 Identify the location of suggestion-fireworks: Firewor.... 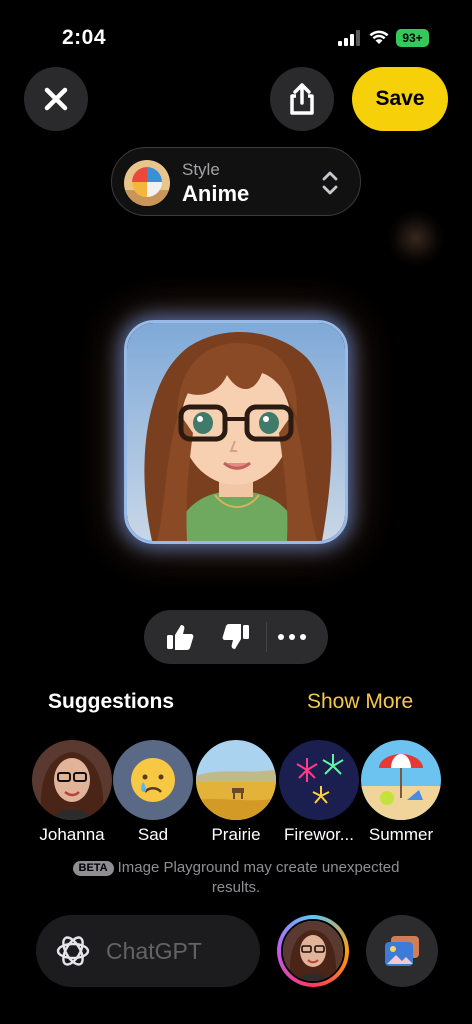
(319, 792).